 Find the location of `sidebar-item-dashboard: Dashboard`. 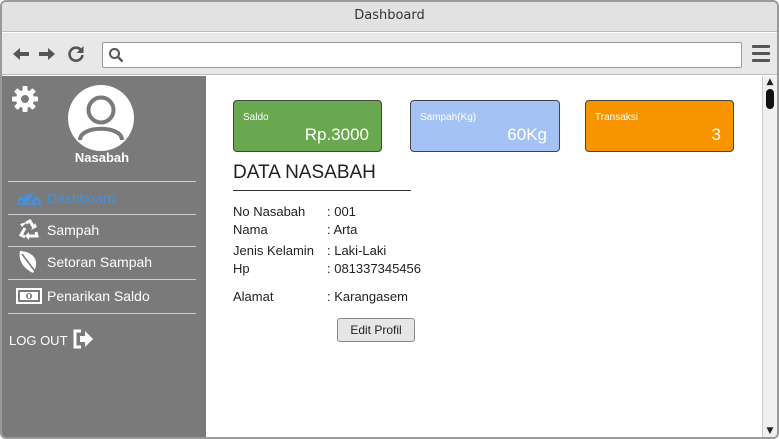

sidebar-item-dashboard: Dashboard is located at coordinates (108, 198).